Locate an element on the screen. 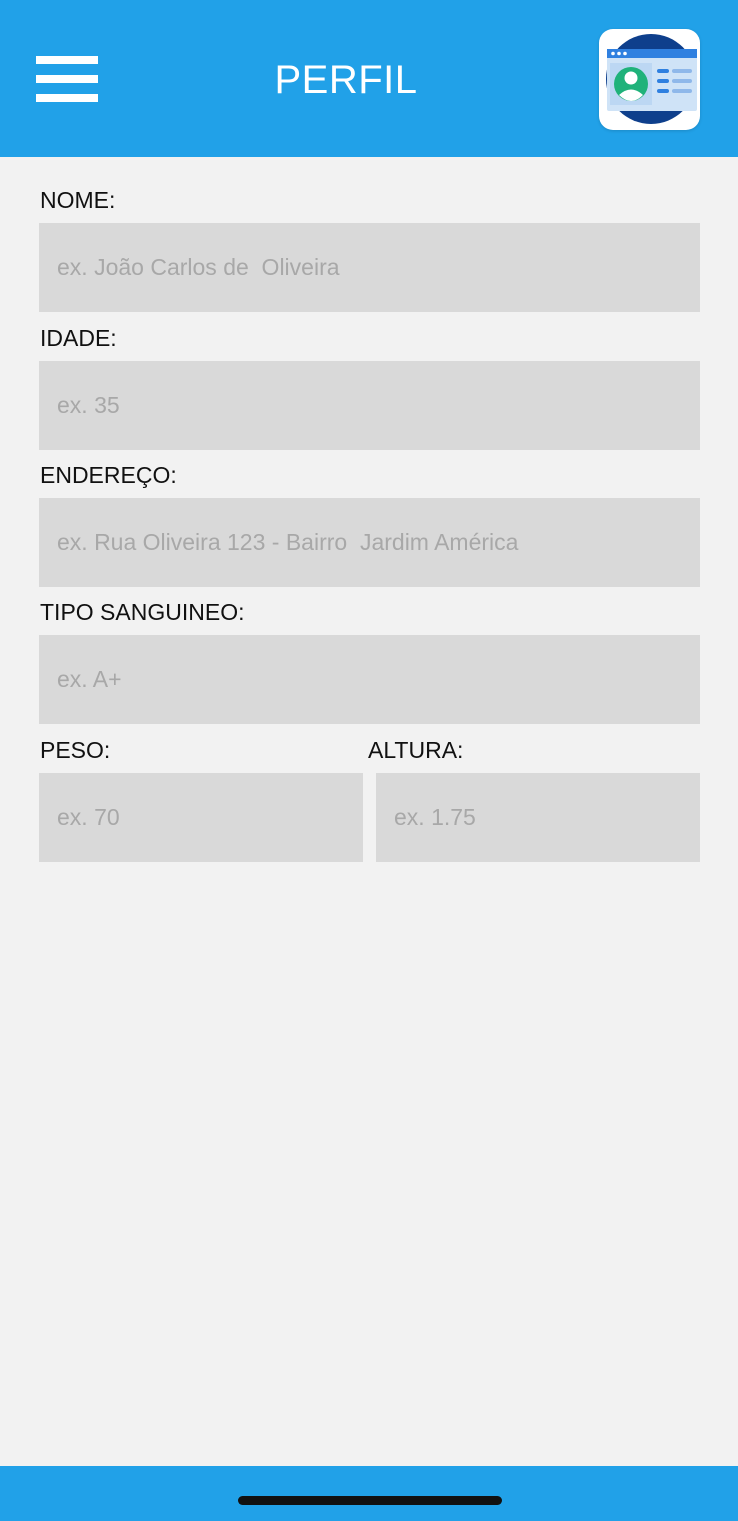 The image size is (738, 1521). idade-input is located at coordinates (369, 405).